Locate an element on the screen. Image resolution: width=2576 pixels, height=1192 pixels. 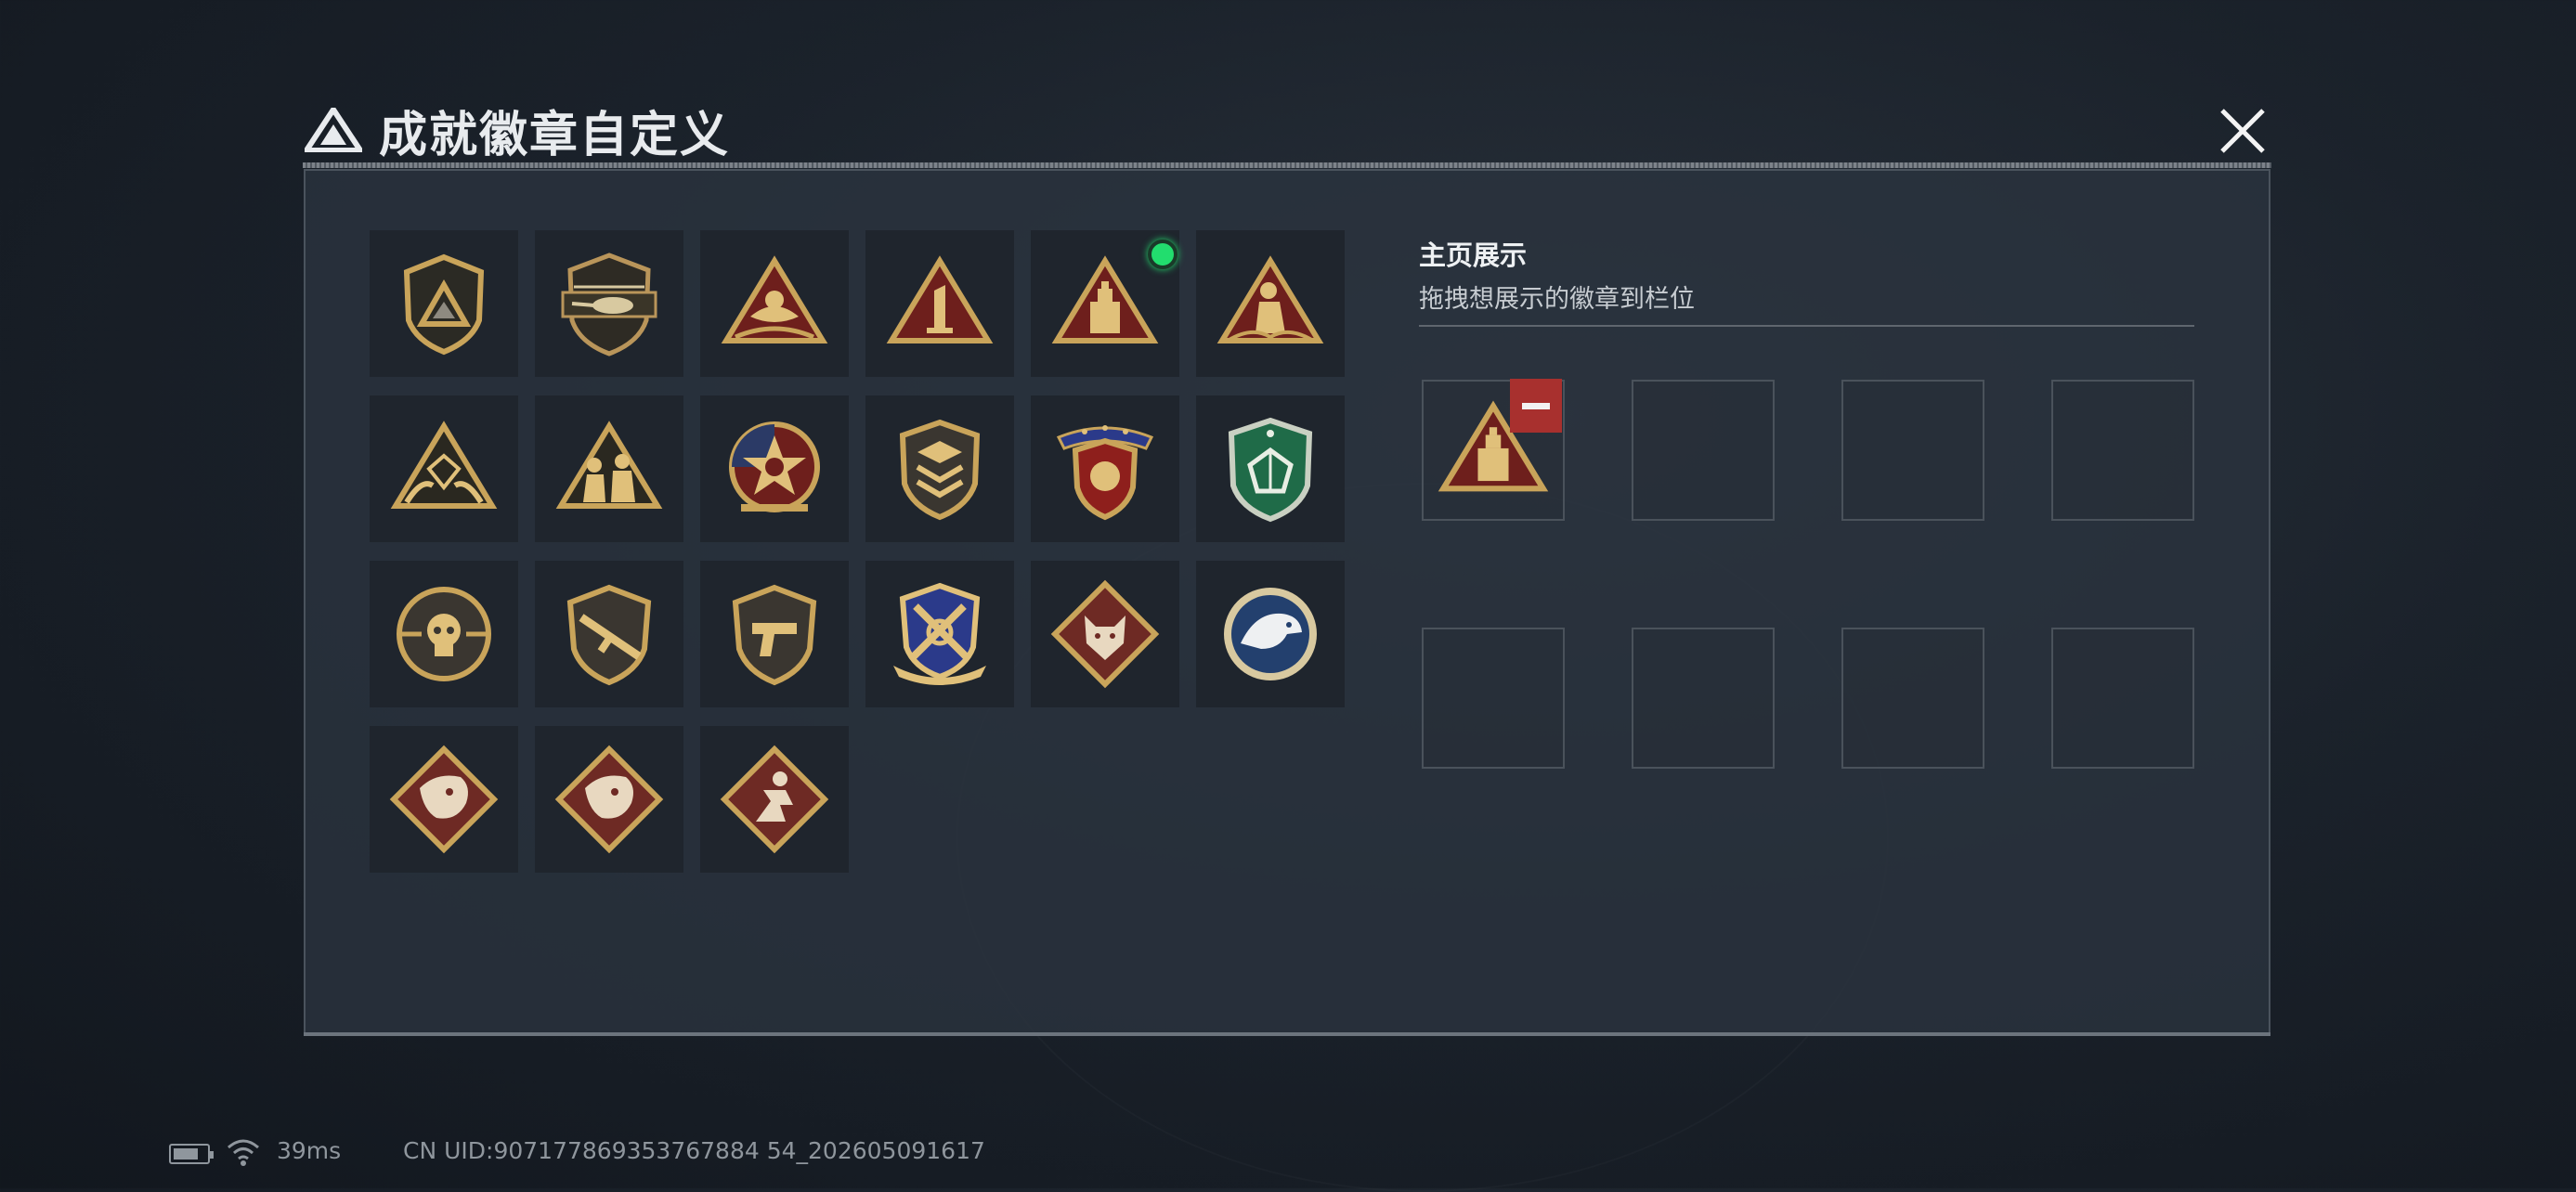
triangle-logo-icon is located at coordinates (333, 130).